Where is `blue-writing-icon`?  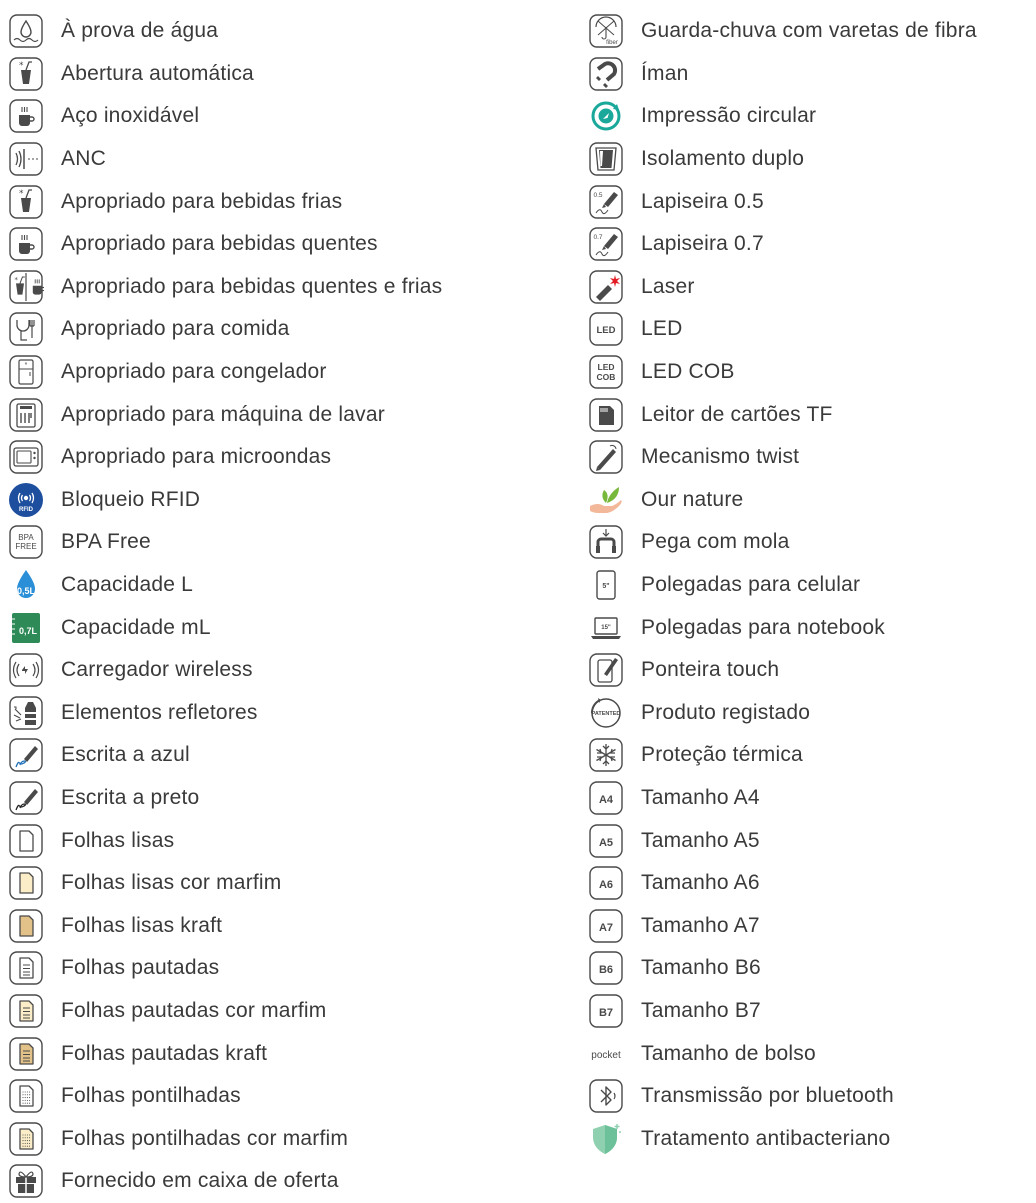
blue-writing-icon is located at coordinates (26, 755).